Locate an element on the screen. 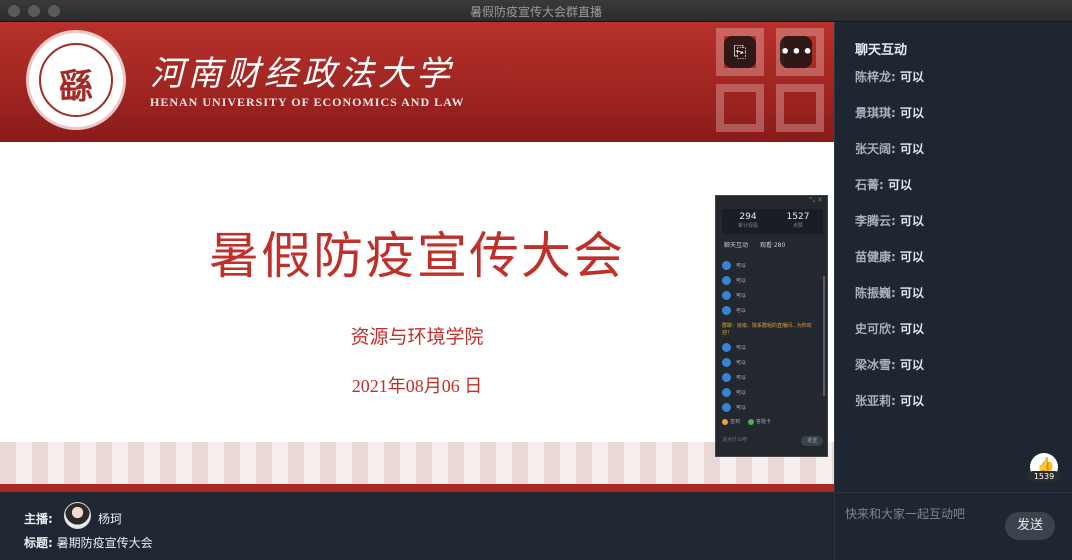 The image size is (1072, 560). slide-title: 暑假防疫宣传大会 is located at coordinates (417, 256).